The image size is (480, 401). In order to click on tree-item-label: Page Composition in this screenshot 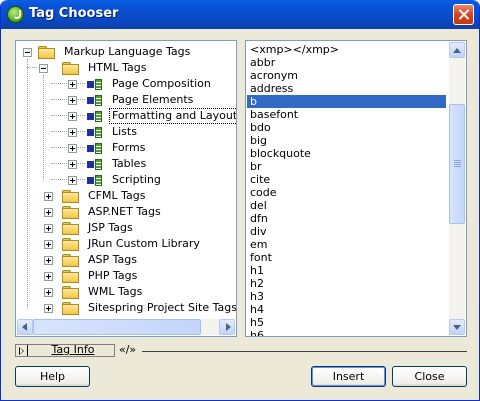, I will do `click(161, 83)`.